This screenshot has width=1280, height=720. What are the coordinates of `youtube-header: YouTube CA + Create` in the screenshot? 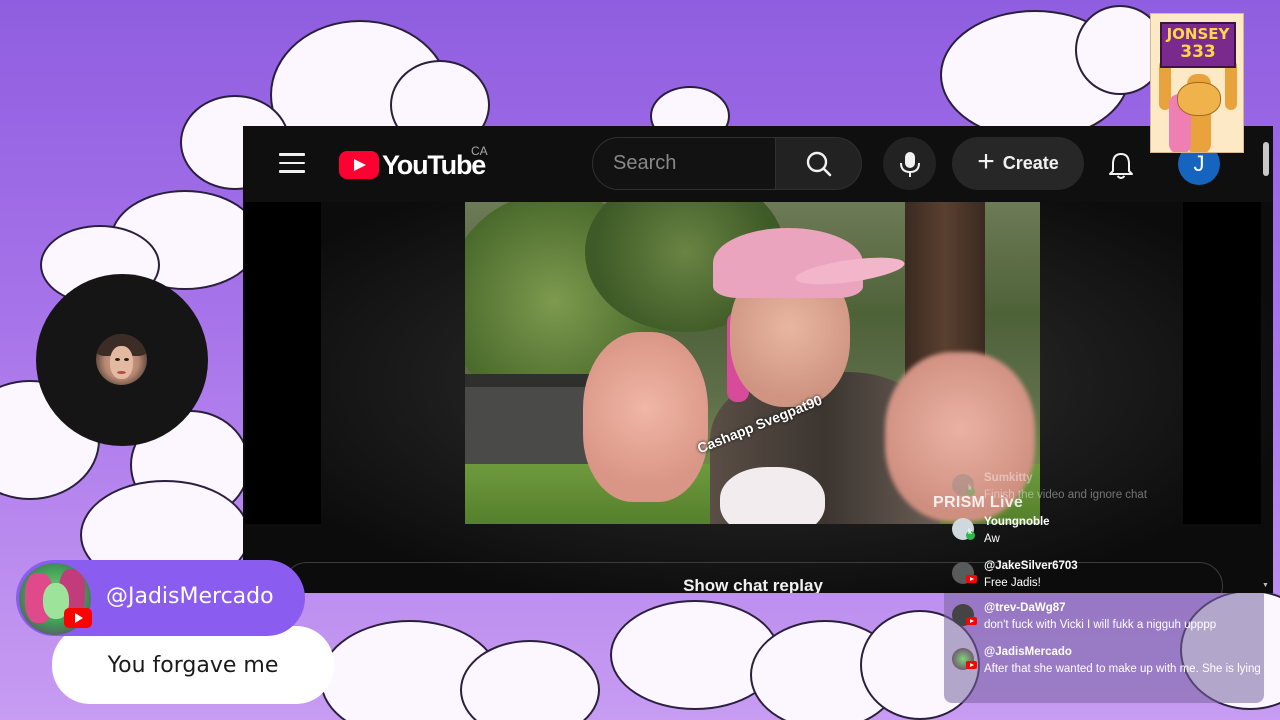 It's located at (758, 164).